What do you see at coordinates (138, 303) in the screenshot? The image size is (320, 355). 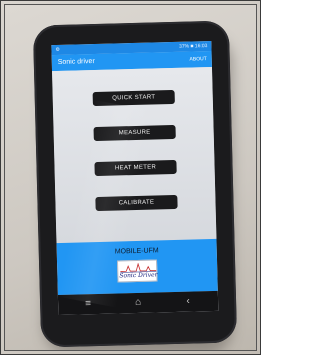 I see `home-icon: ⌂` at bounding box center [138, 303].